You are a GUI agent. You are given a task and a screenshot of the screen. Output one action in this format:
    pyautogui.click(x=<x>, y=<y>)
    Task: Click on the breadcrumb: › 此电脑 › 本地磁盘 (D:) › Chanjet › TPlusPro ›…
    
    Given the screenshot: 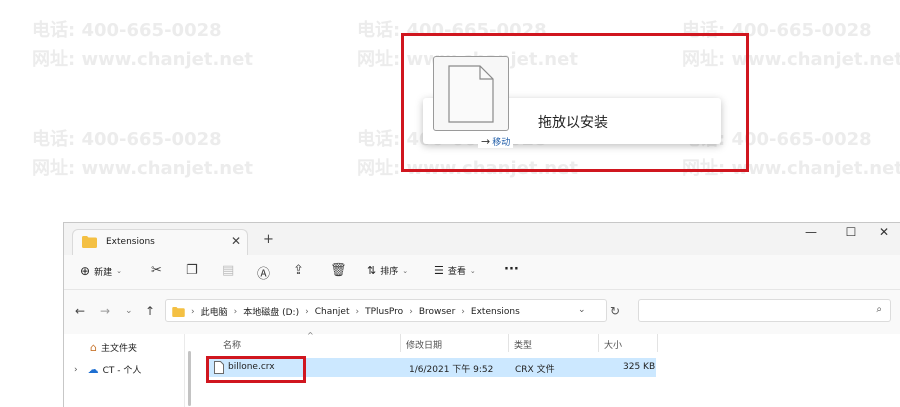 What is the action you would take?
    pyautogui.click(x=346, y=311)
    